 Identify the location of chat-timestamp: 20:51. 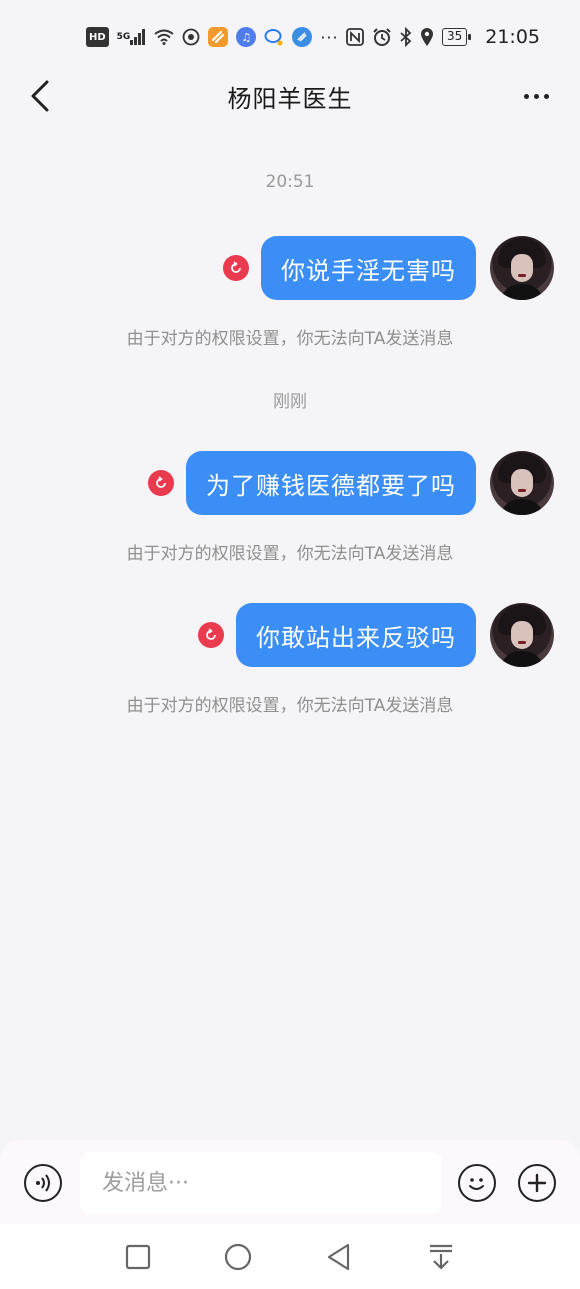
(290, 182).